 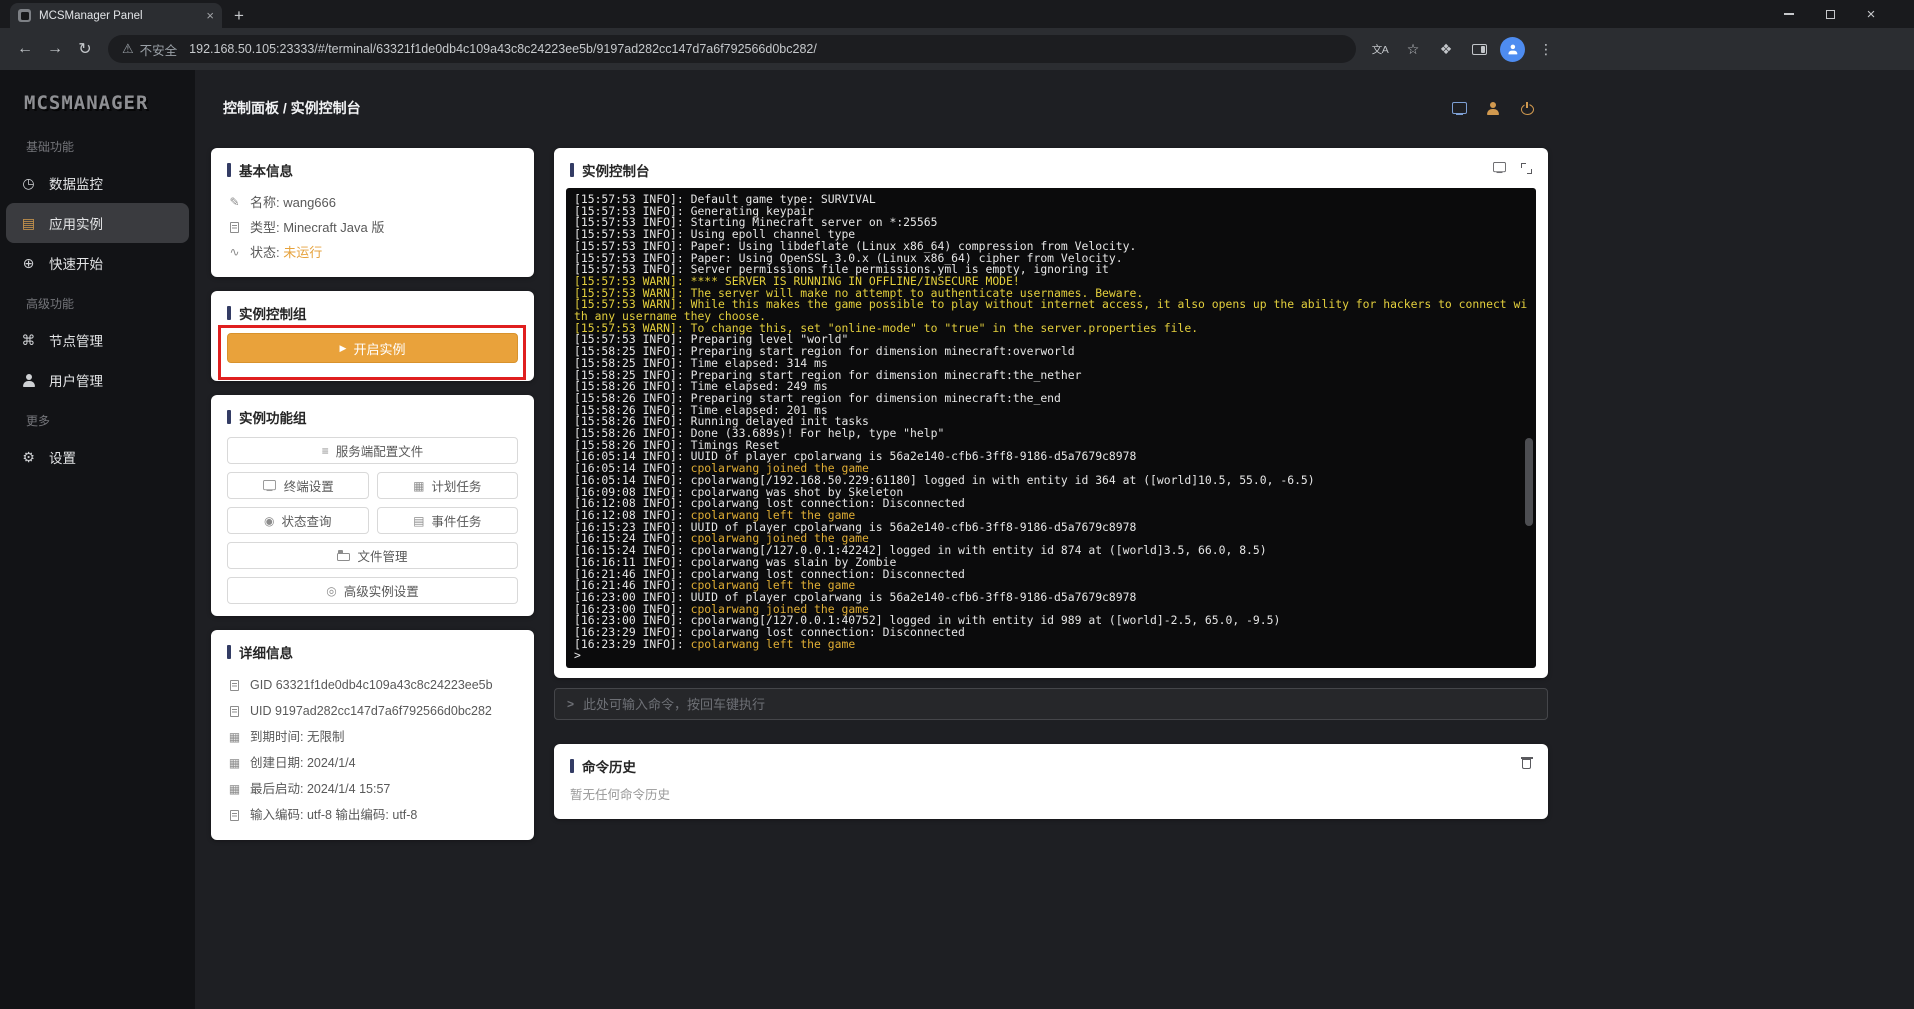 What do you see at coordinates (28, 456) in the screenshot?
I see `settings-gear-icon: ⚙` at bounding box center [28, 456].